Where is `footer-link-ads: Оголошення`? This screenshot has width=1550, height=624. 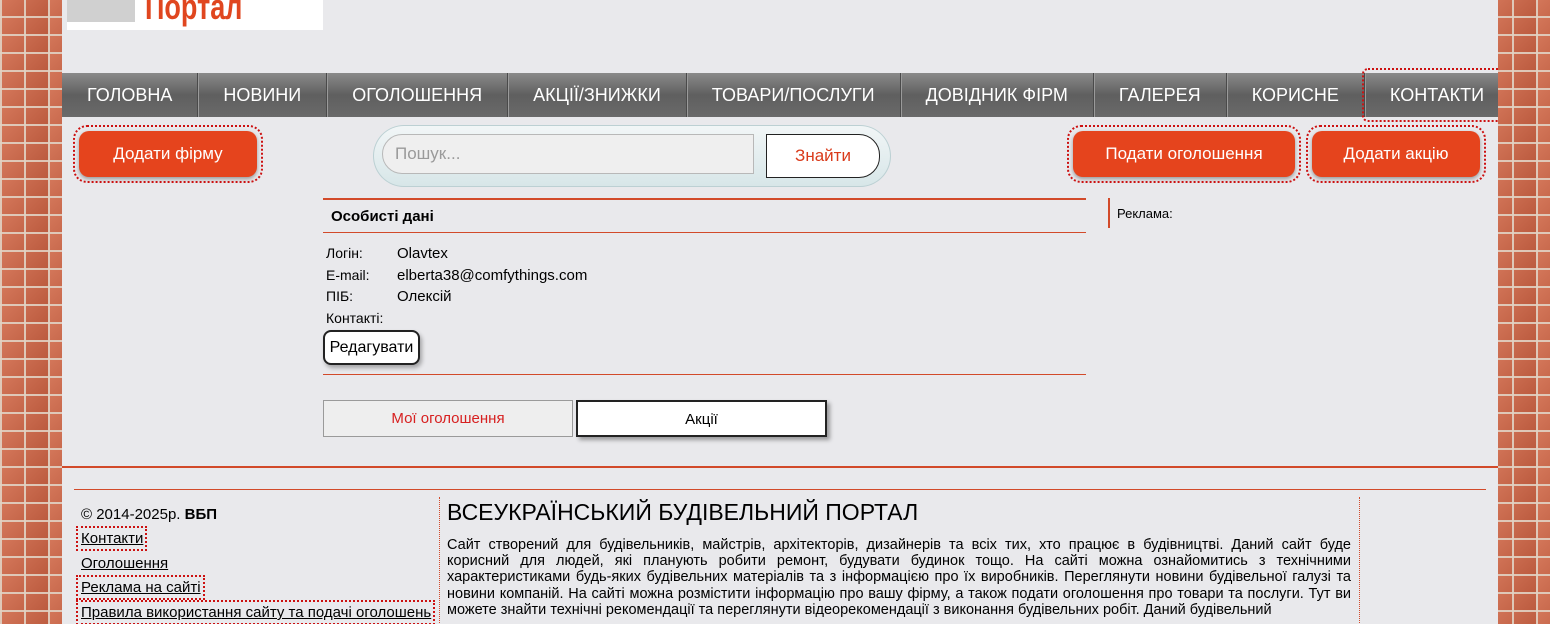 footer-link-ads: Оголошення is located at coordinates (124, 563).